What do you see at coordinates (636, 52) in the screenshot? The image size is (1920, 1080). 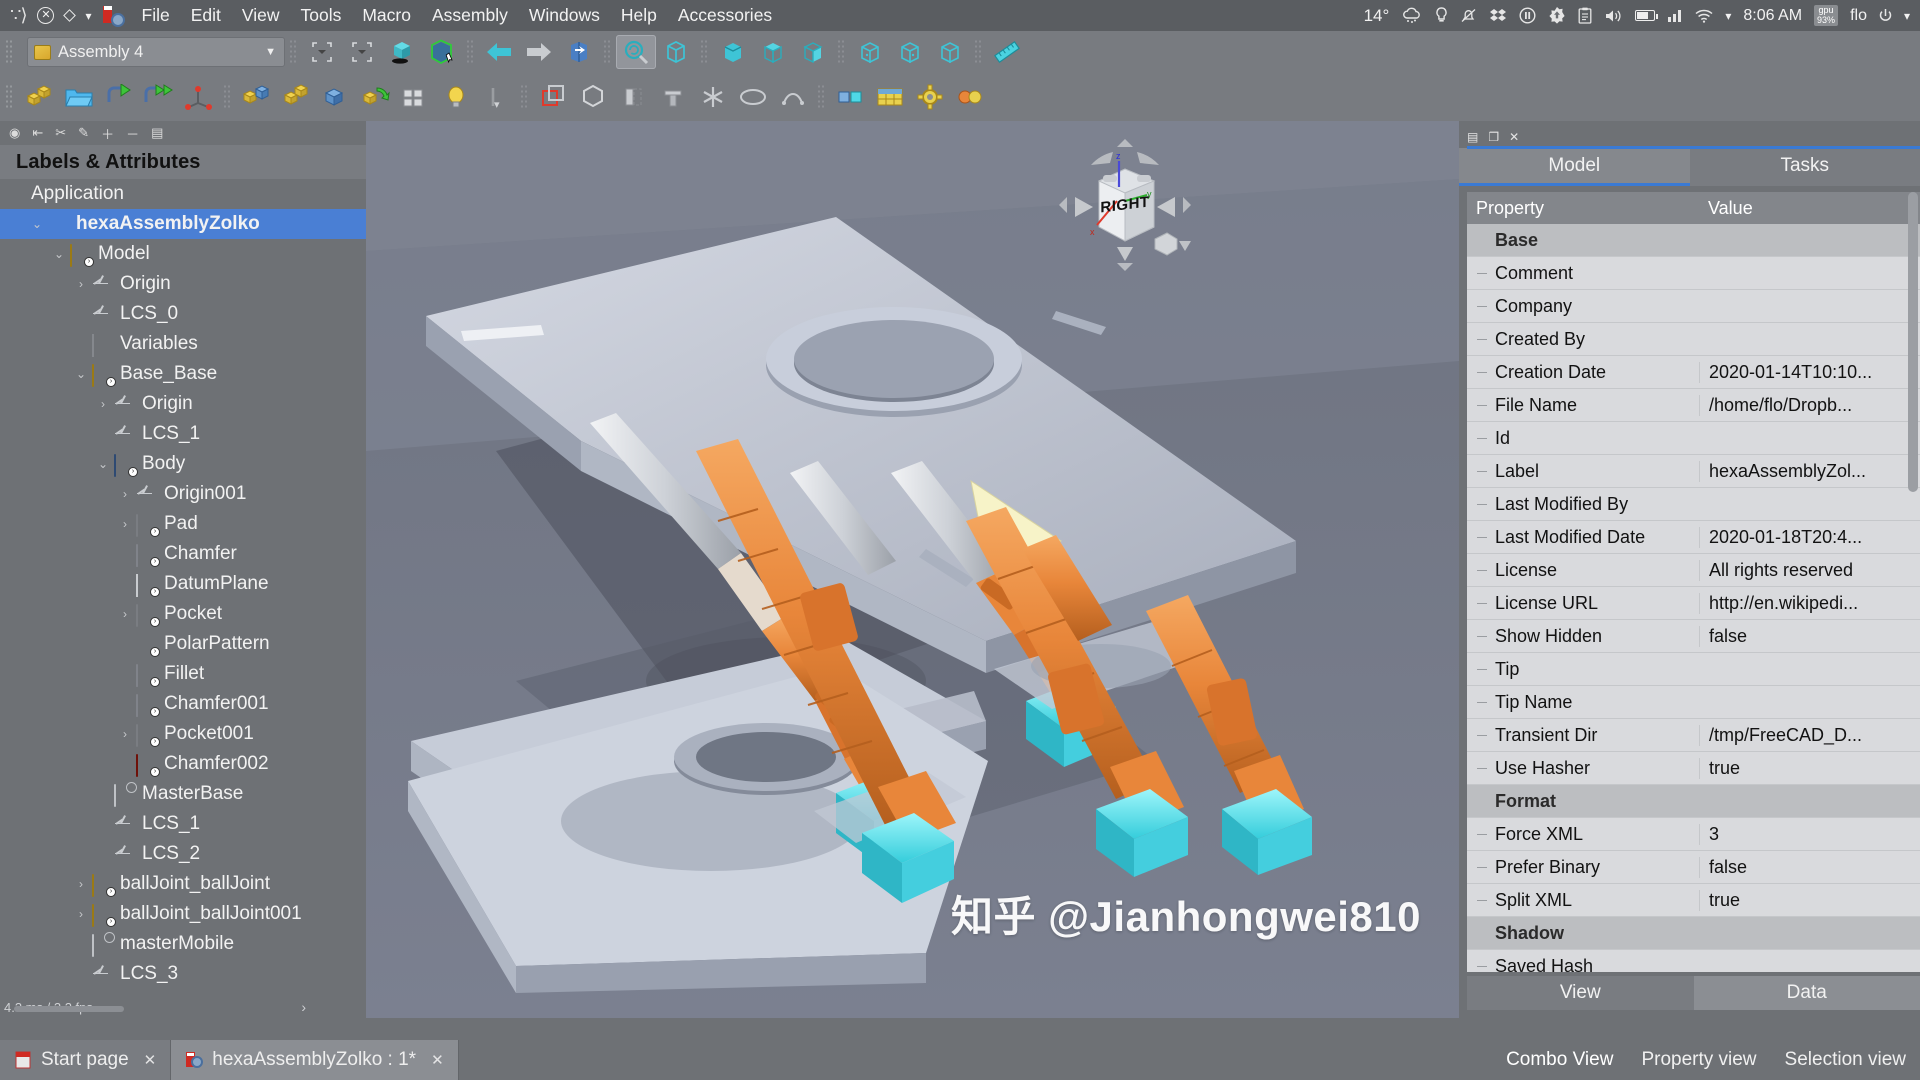 I see `fit-all-zoom-icon` at bounding box center [636, 52].